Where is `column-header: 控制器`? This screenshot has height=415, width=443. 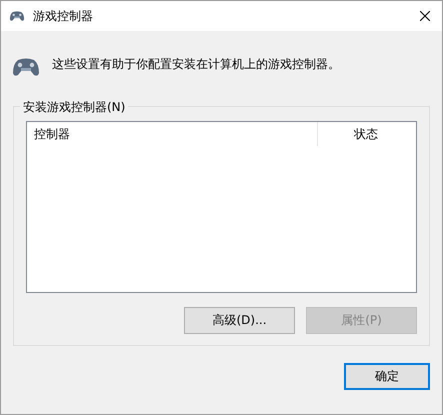
column-header: 控制器 is located at coordinates (172, 134).